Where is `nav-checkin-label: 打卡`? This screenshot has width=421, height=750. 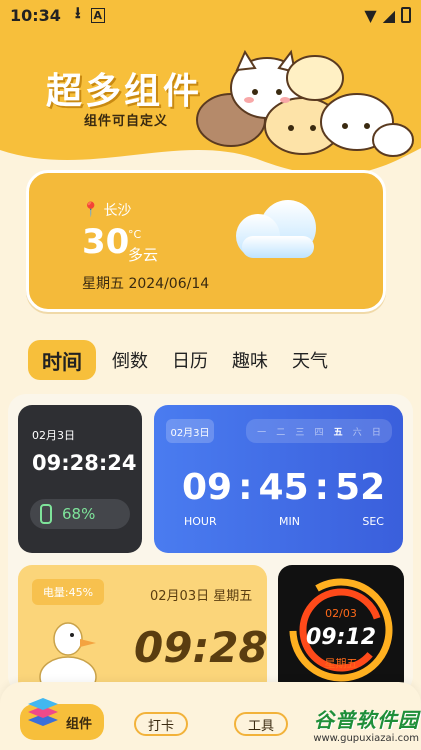
nav-checkin-label: 打卡 is located at coordinates (160, 726).